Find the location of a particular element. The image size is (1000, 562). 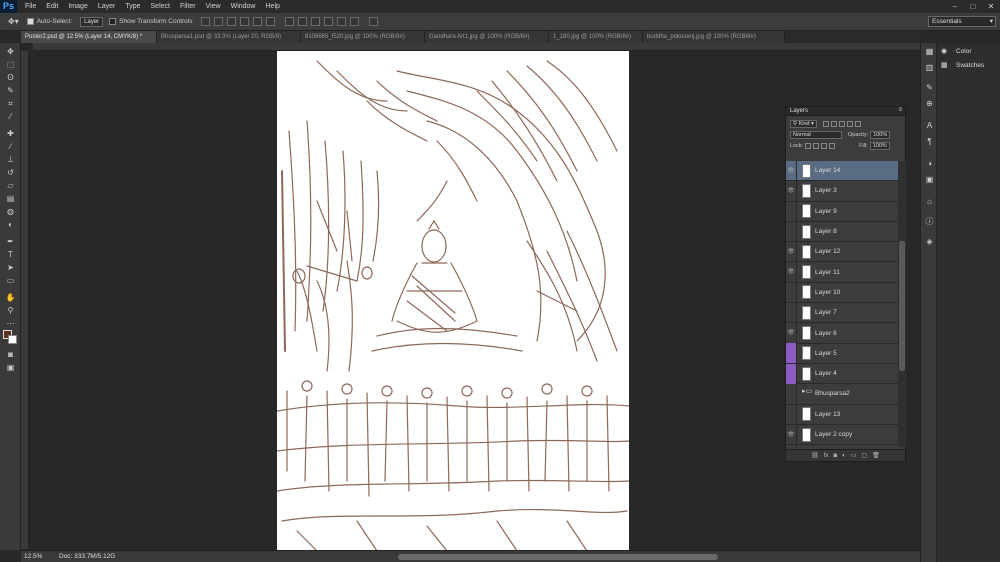

layer-row: 👁 Layer 2 copy is located at coordinates (842, 435).